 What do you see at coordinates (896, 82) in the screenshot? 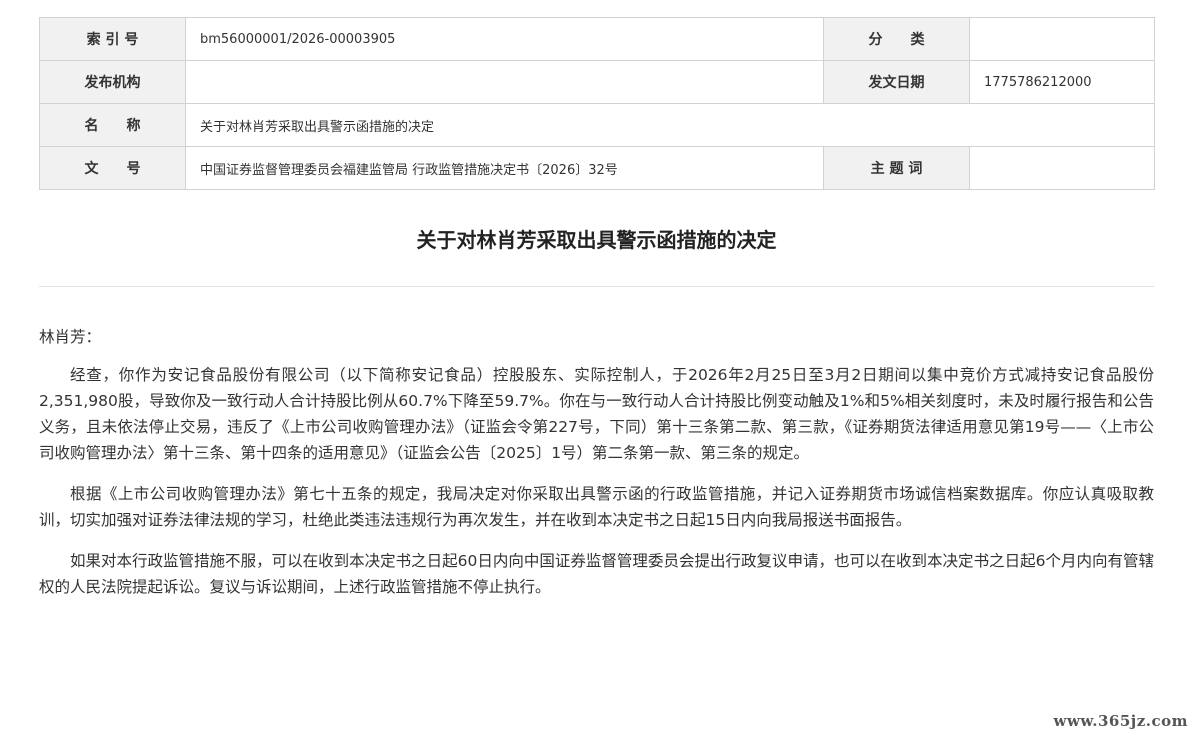
I see `issue-date-label: 发文日期` at bounding box center [896, 82].